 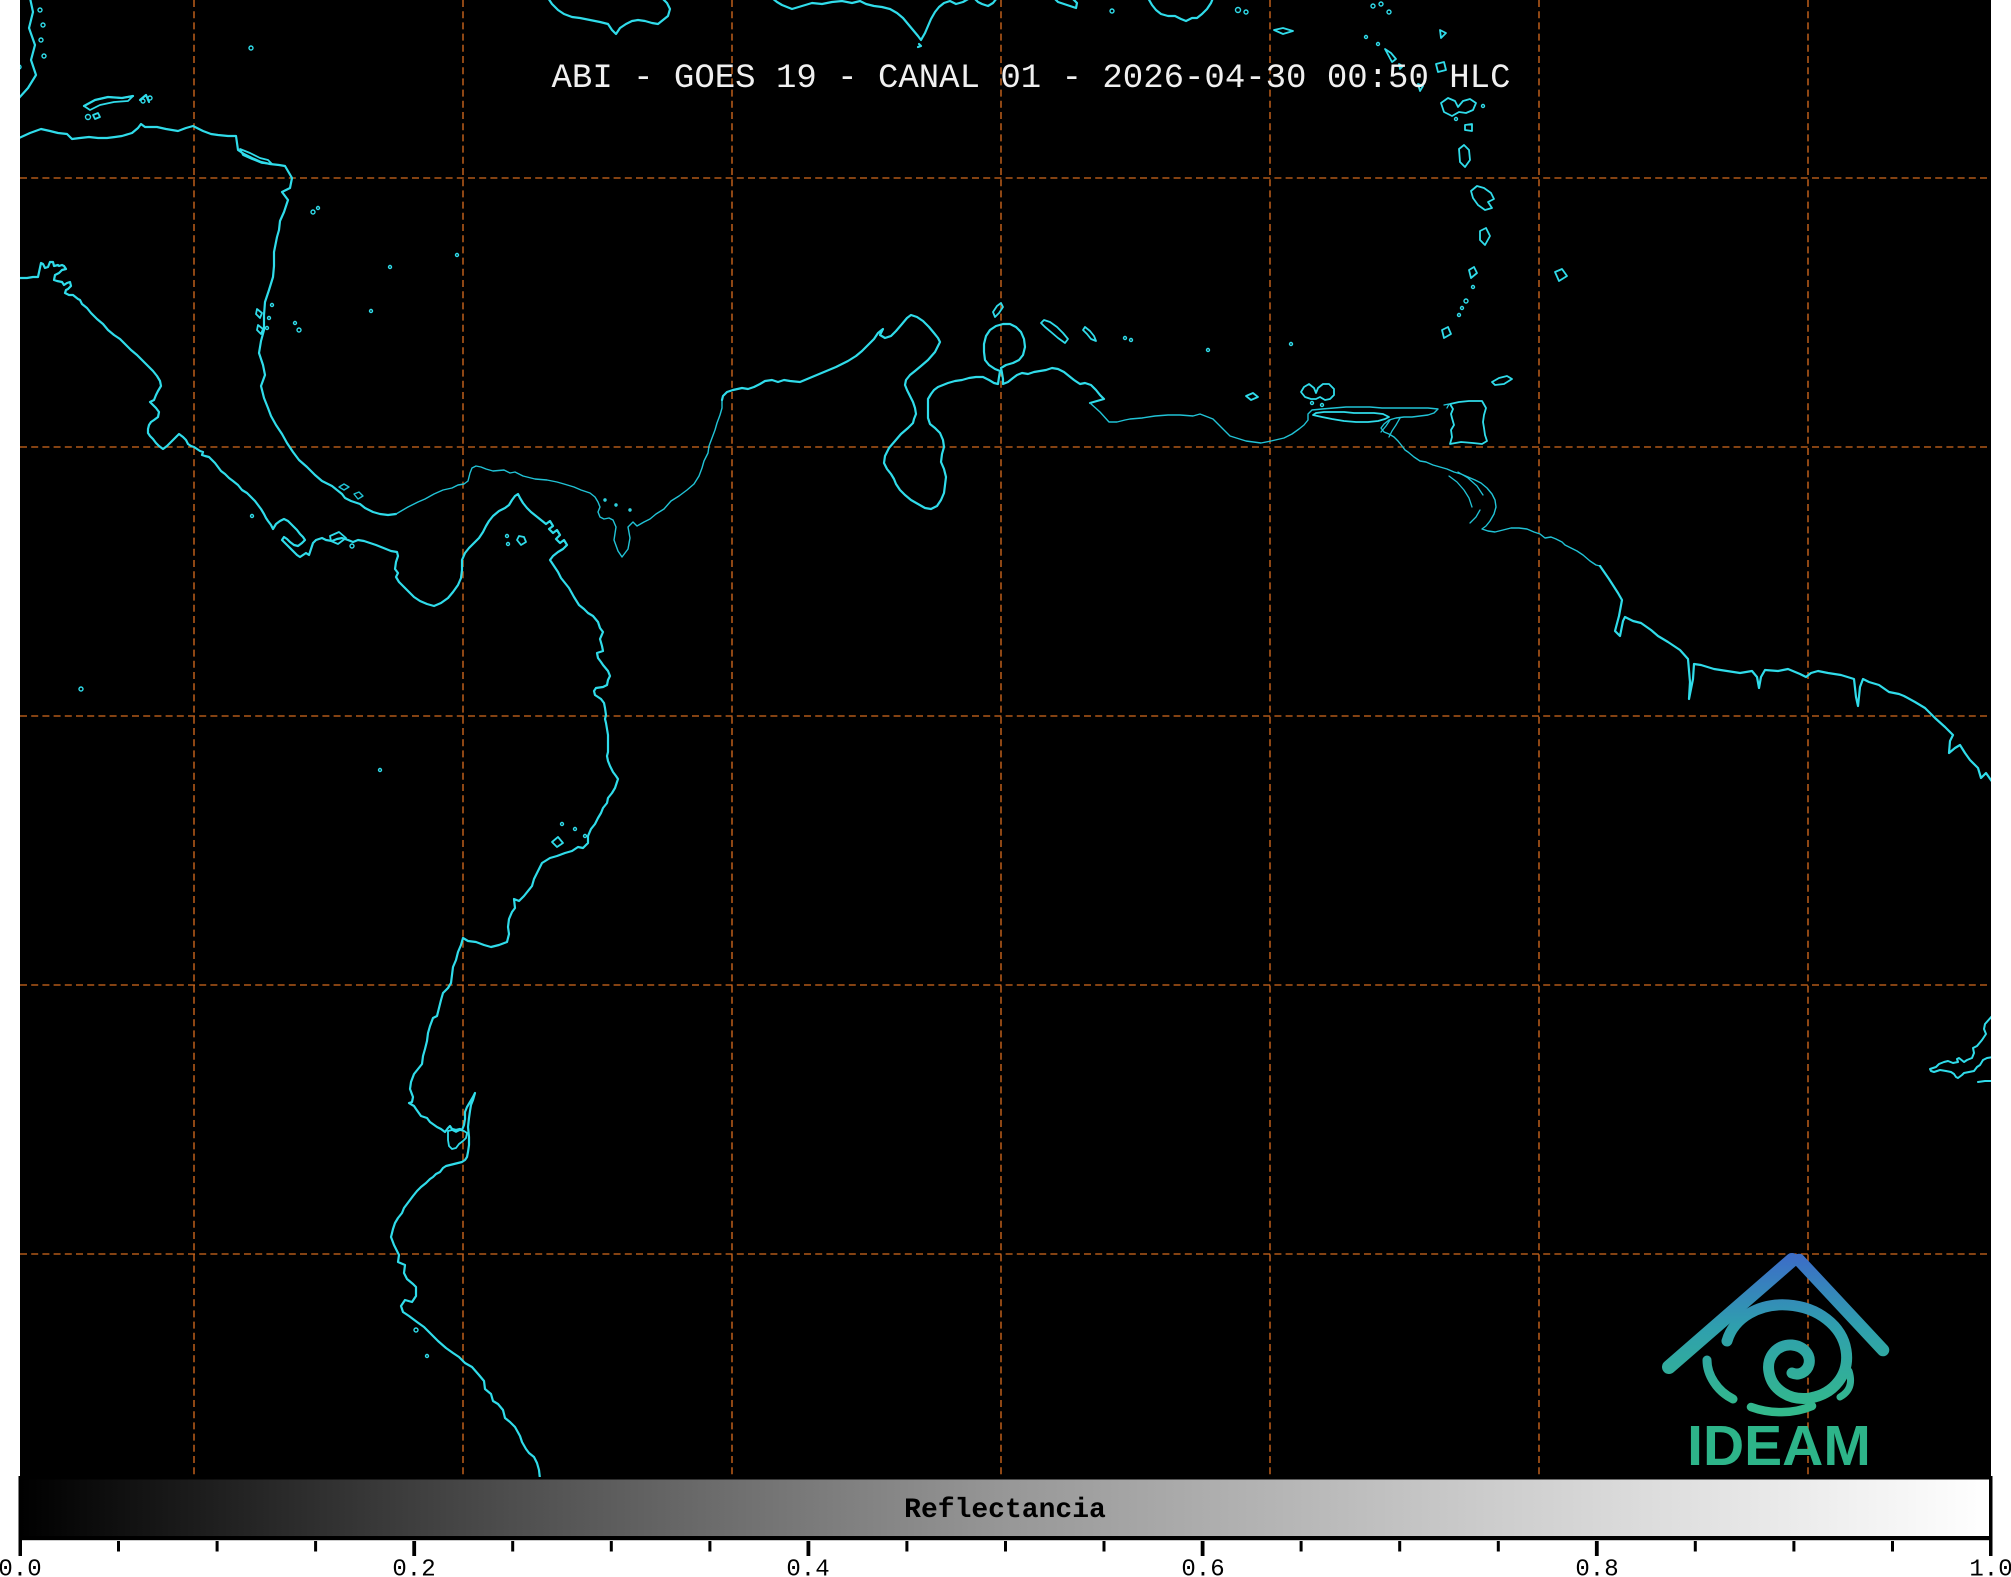 I want to click on svg-text: 0.4, so click(x=807, y=1567).